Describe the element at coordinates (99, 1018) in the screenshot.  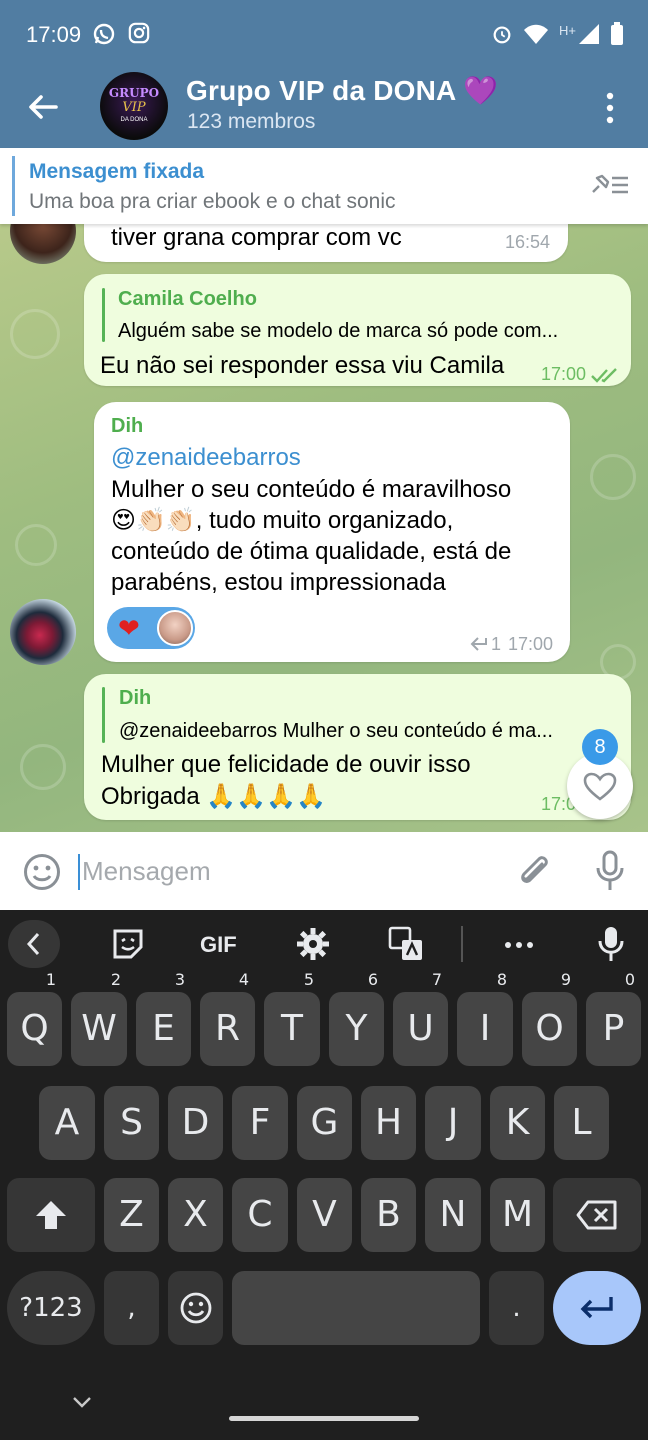
I see `key-w: W2` at that location.